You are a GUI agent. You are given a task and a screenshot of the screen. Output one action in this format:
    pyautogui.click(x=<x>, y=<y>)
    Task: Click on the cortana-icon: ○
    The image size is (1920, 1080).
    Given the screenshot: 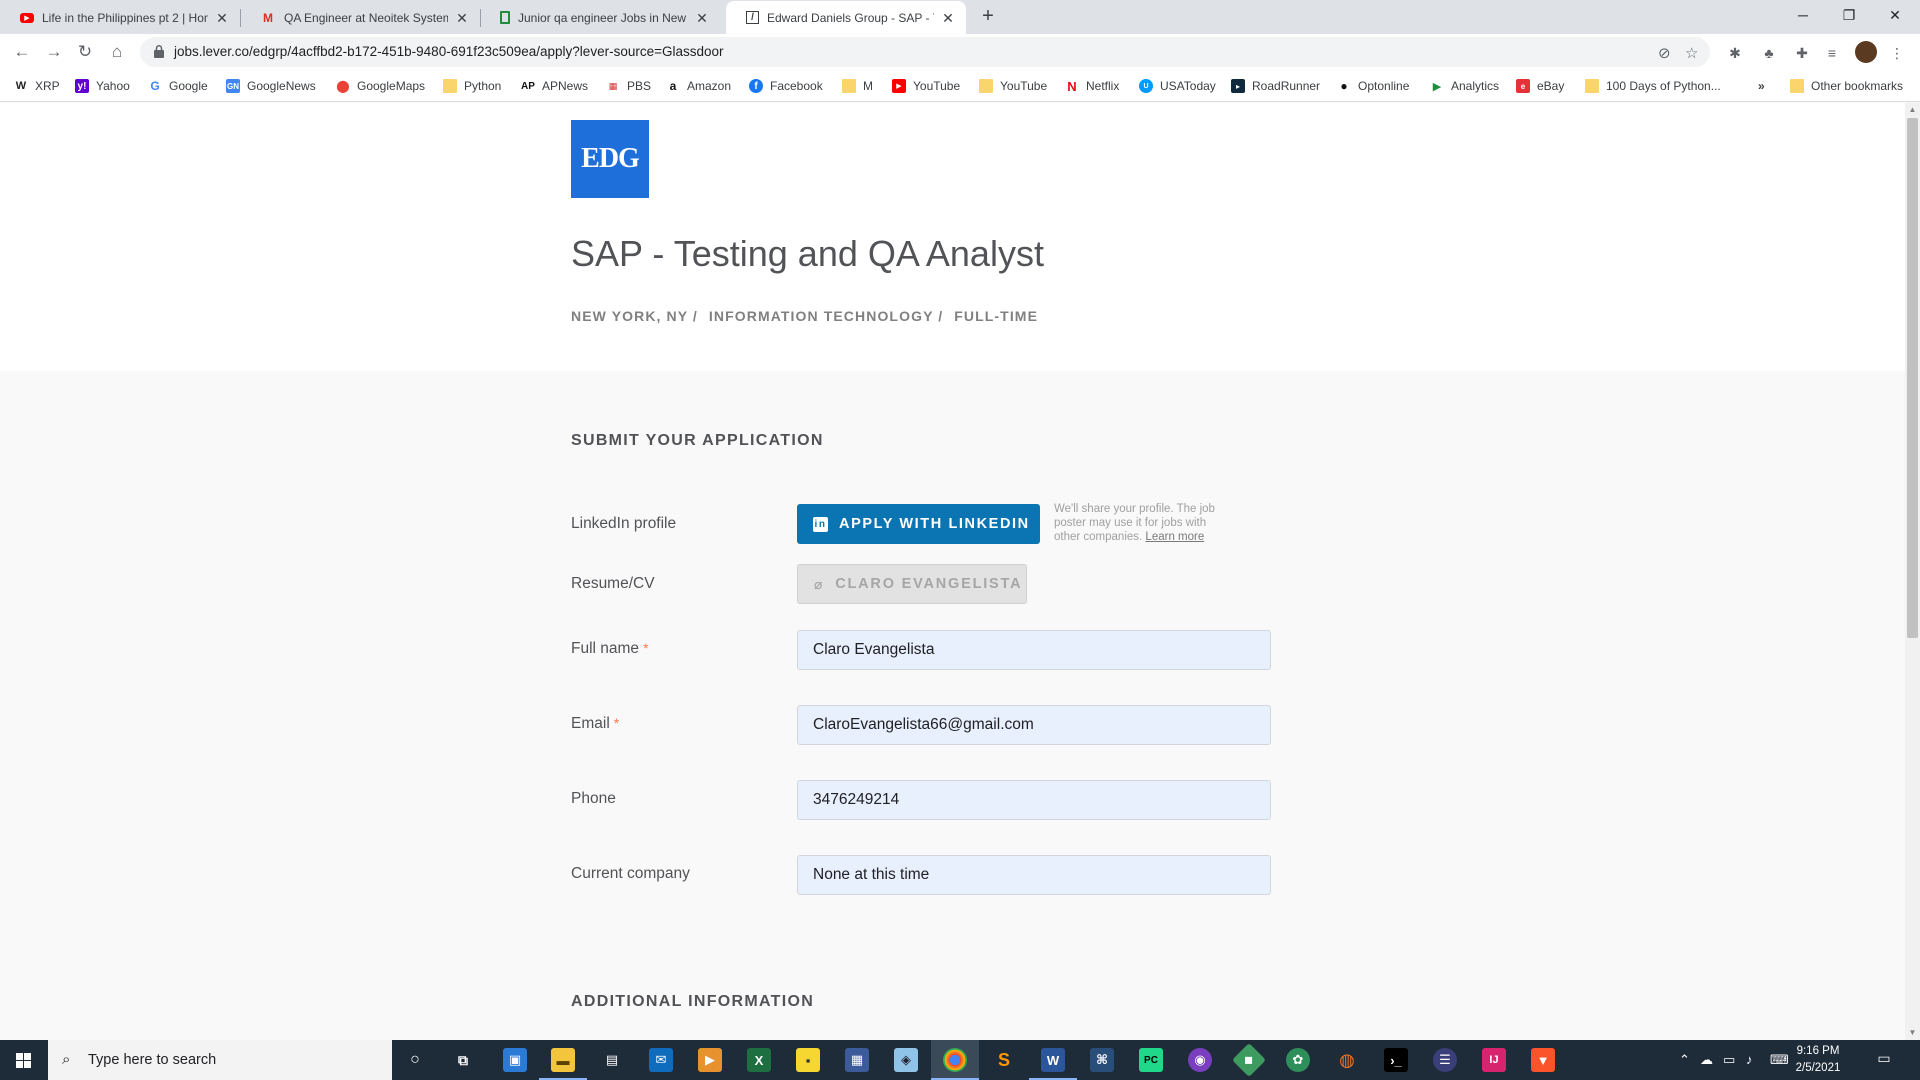 What is the action you would take?
    pyautogui.click(x=415, y=1060)
    